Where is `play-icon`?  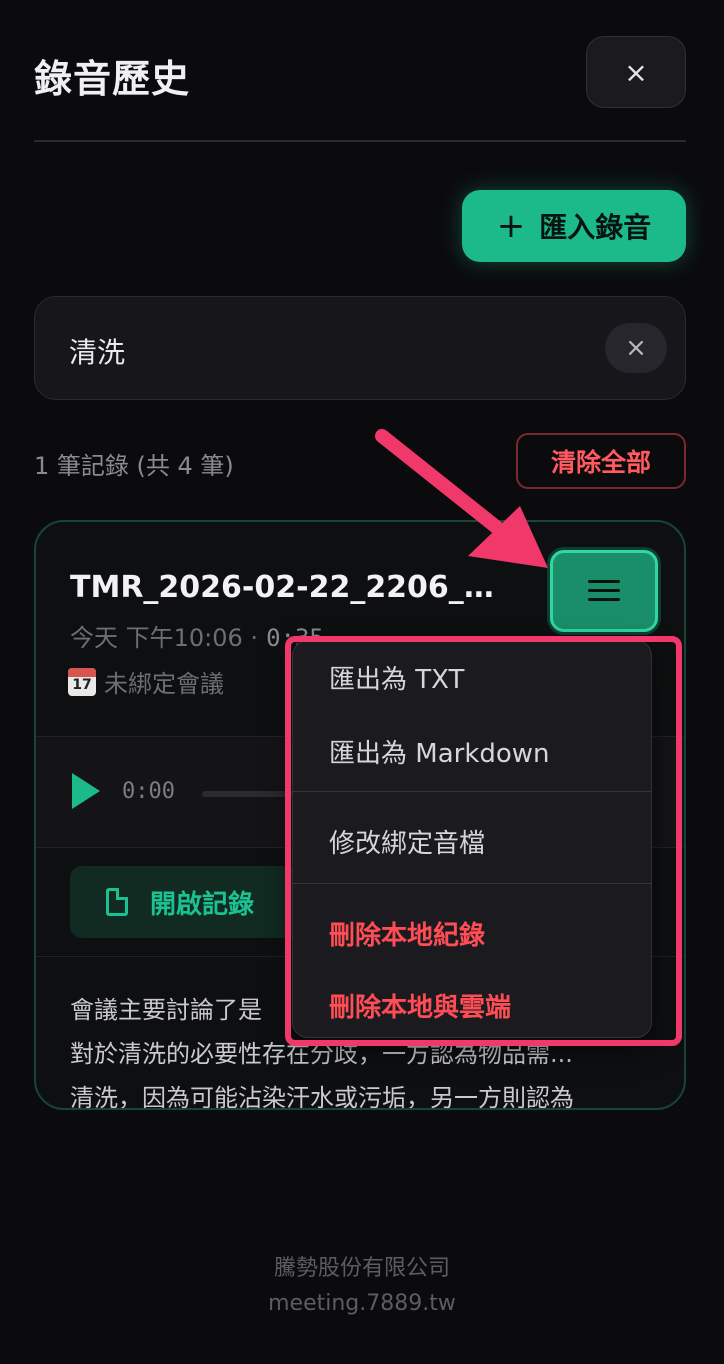
play-icon is located at coordinates (86, 791).